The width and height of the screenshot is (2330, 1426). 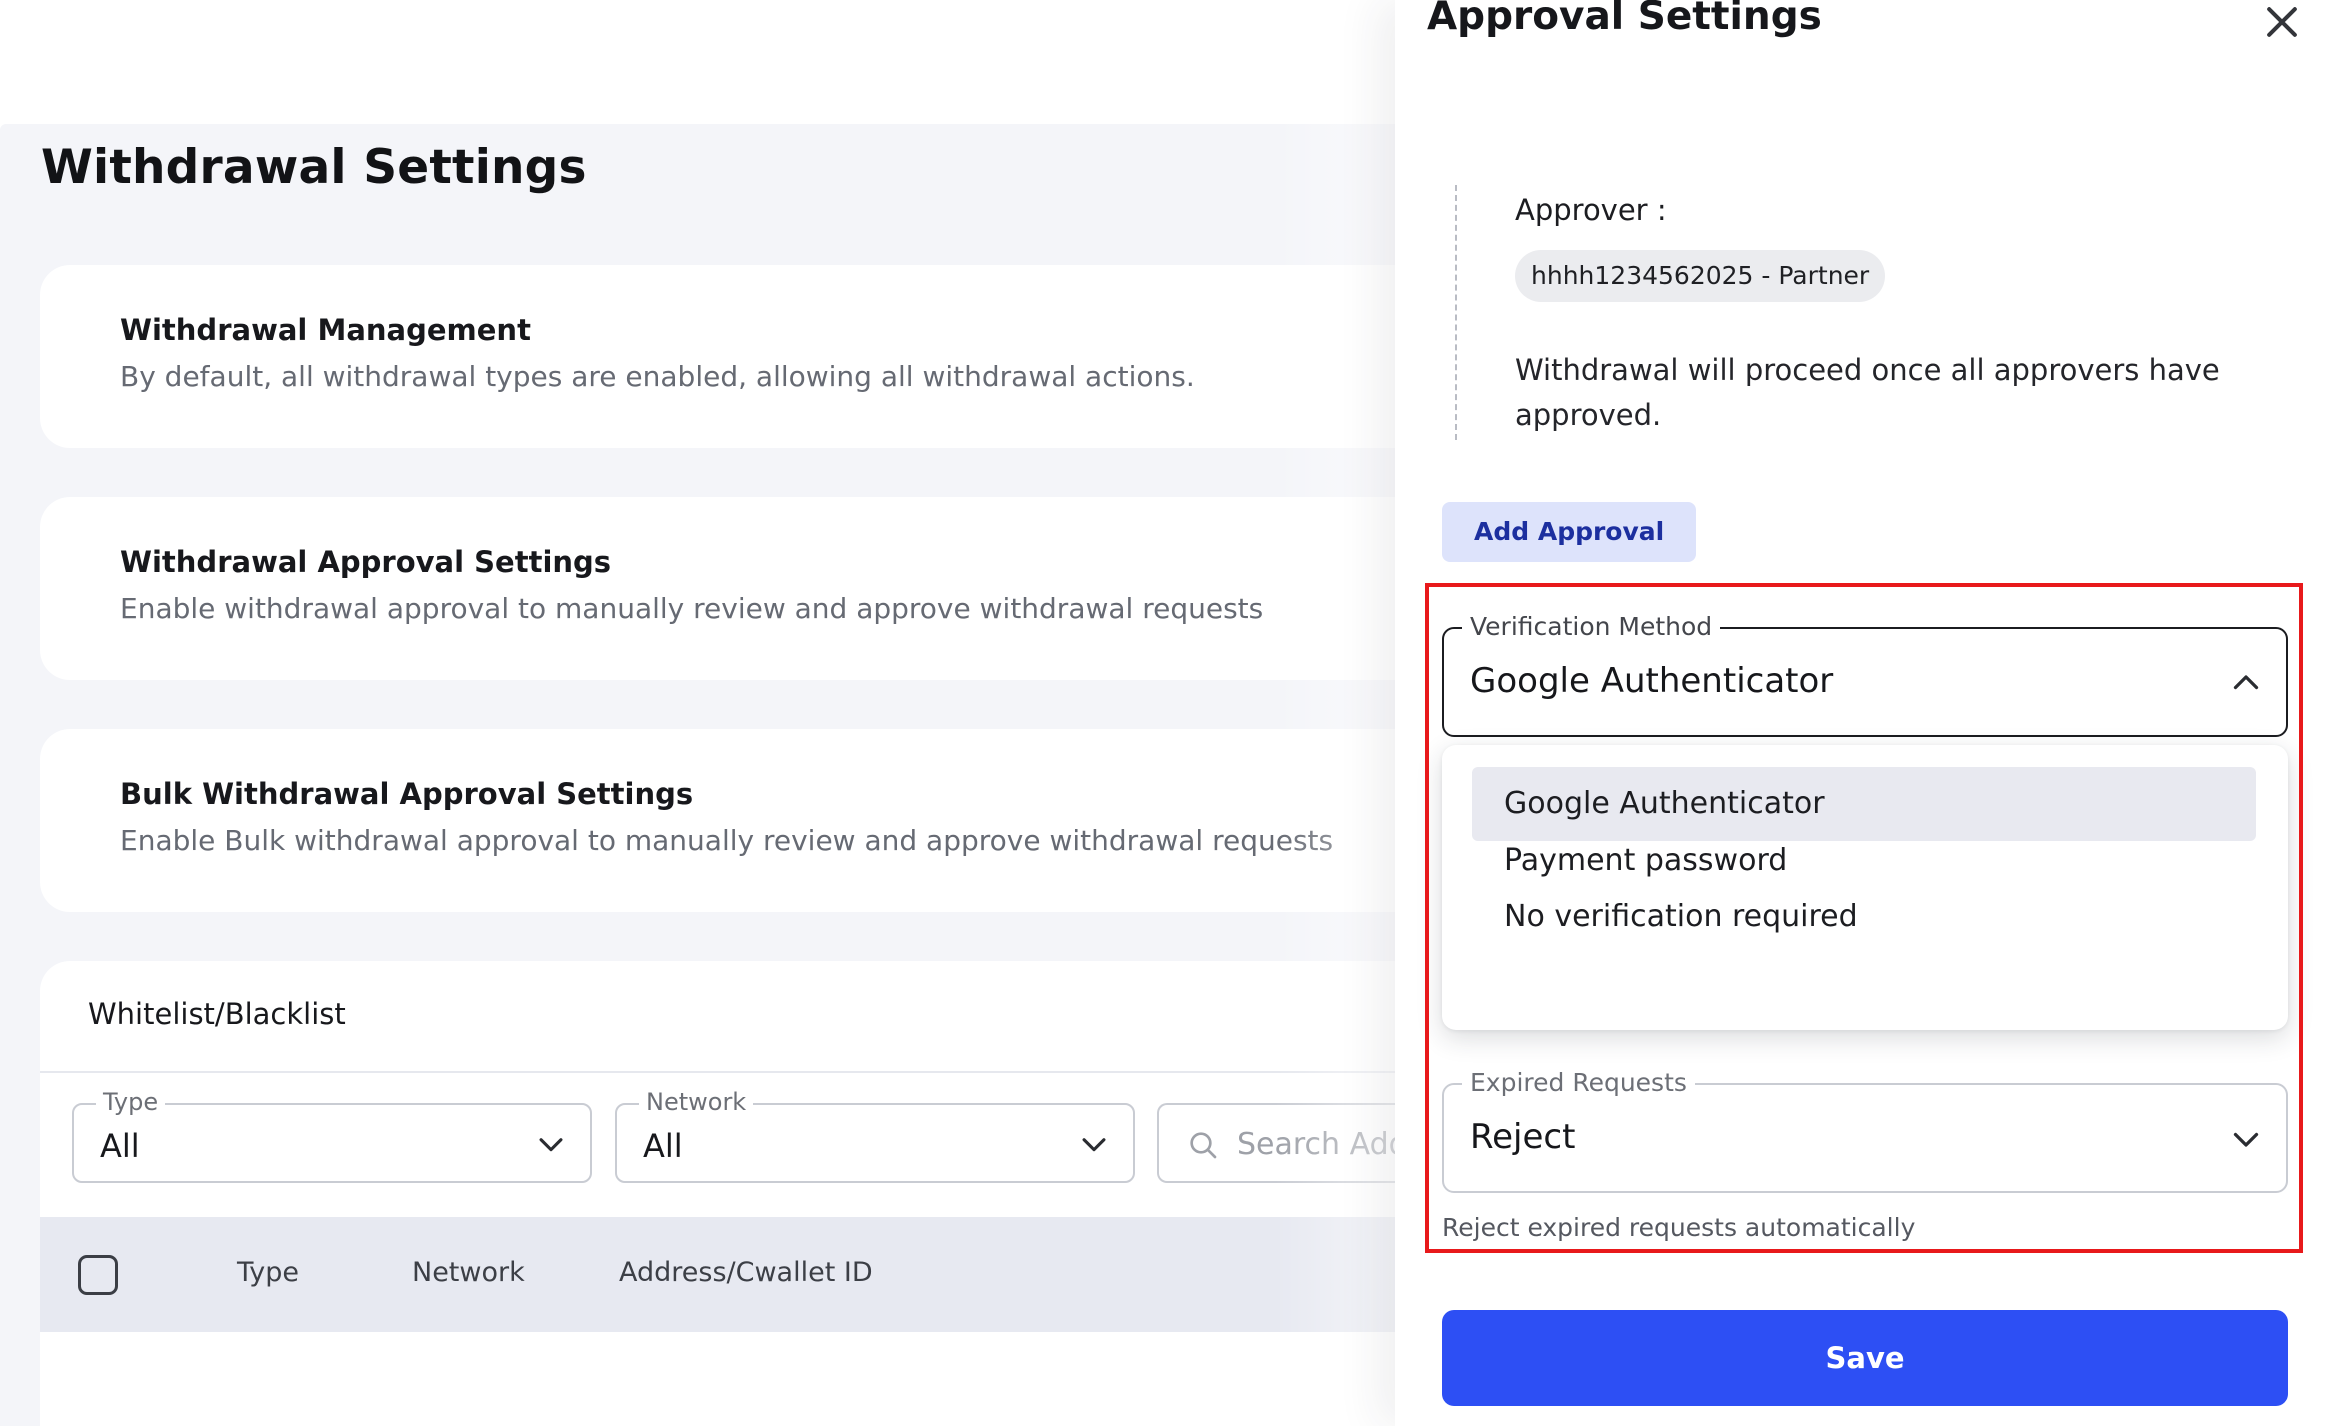 I want to click on select-all-checkbox, so click(x=98, y=1275).